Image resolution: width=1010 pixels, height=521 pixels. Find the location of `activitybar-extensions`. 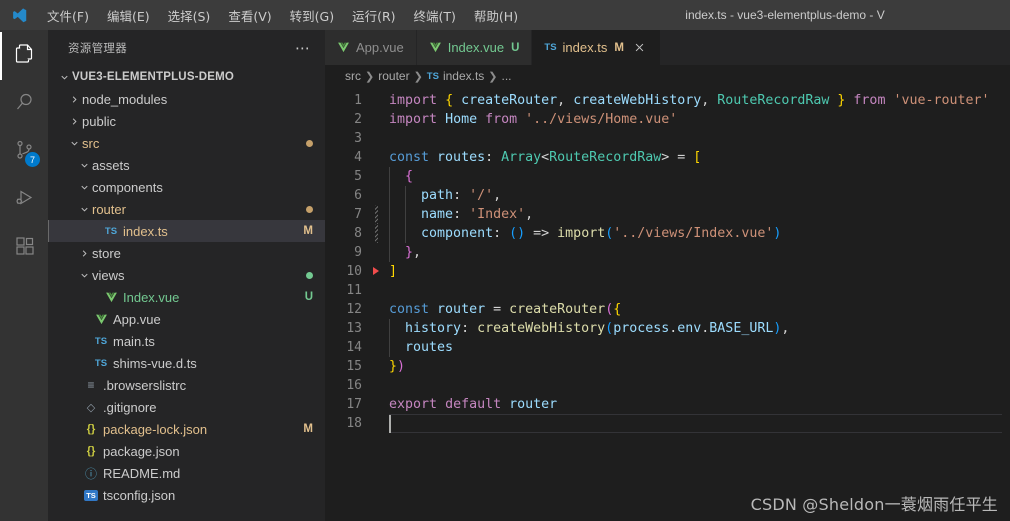

activitybar-extensions is located at coordinates (24, 248).